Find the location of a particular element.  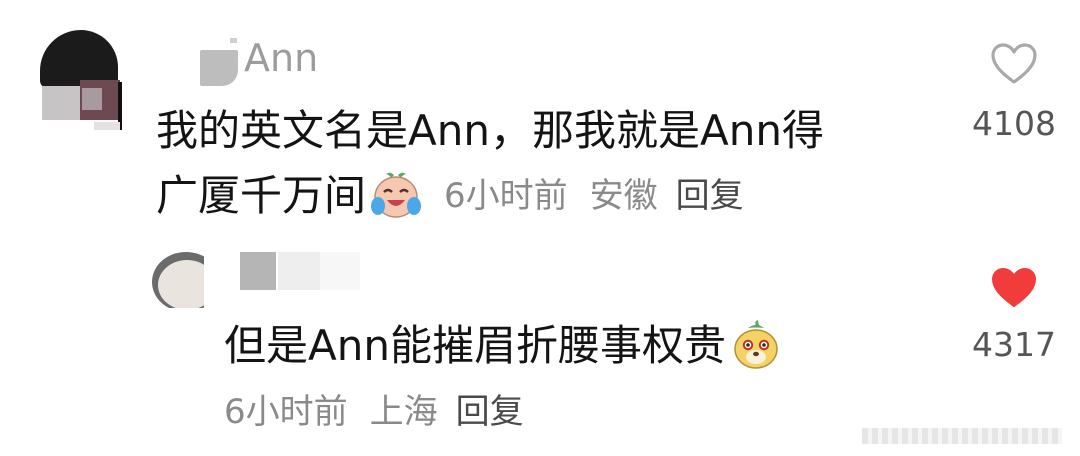

like-count: 4108 is located at coordinates (1014, 123).